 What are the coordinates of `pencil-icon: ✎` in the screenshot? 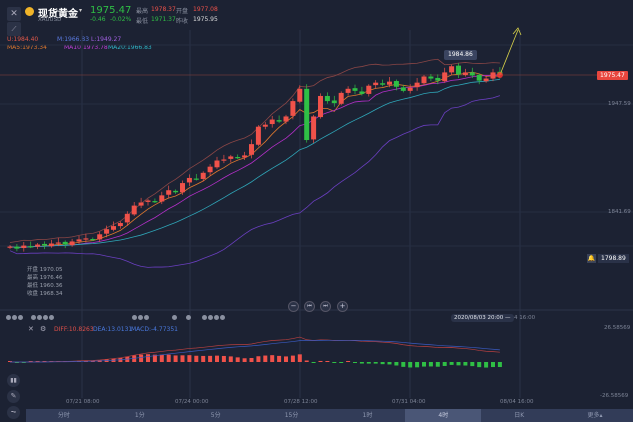 It's located at (13, 396).